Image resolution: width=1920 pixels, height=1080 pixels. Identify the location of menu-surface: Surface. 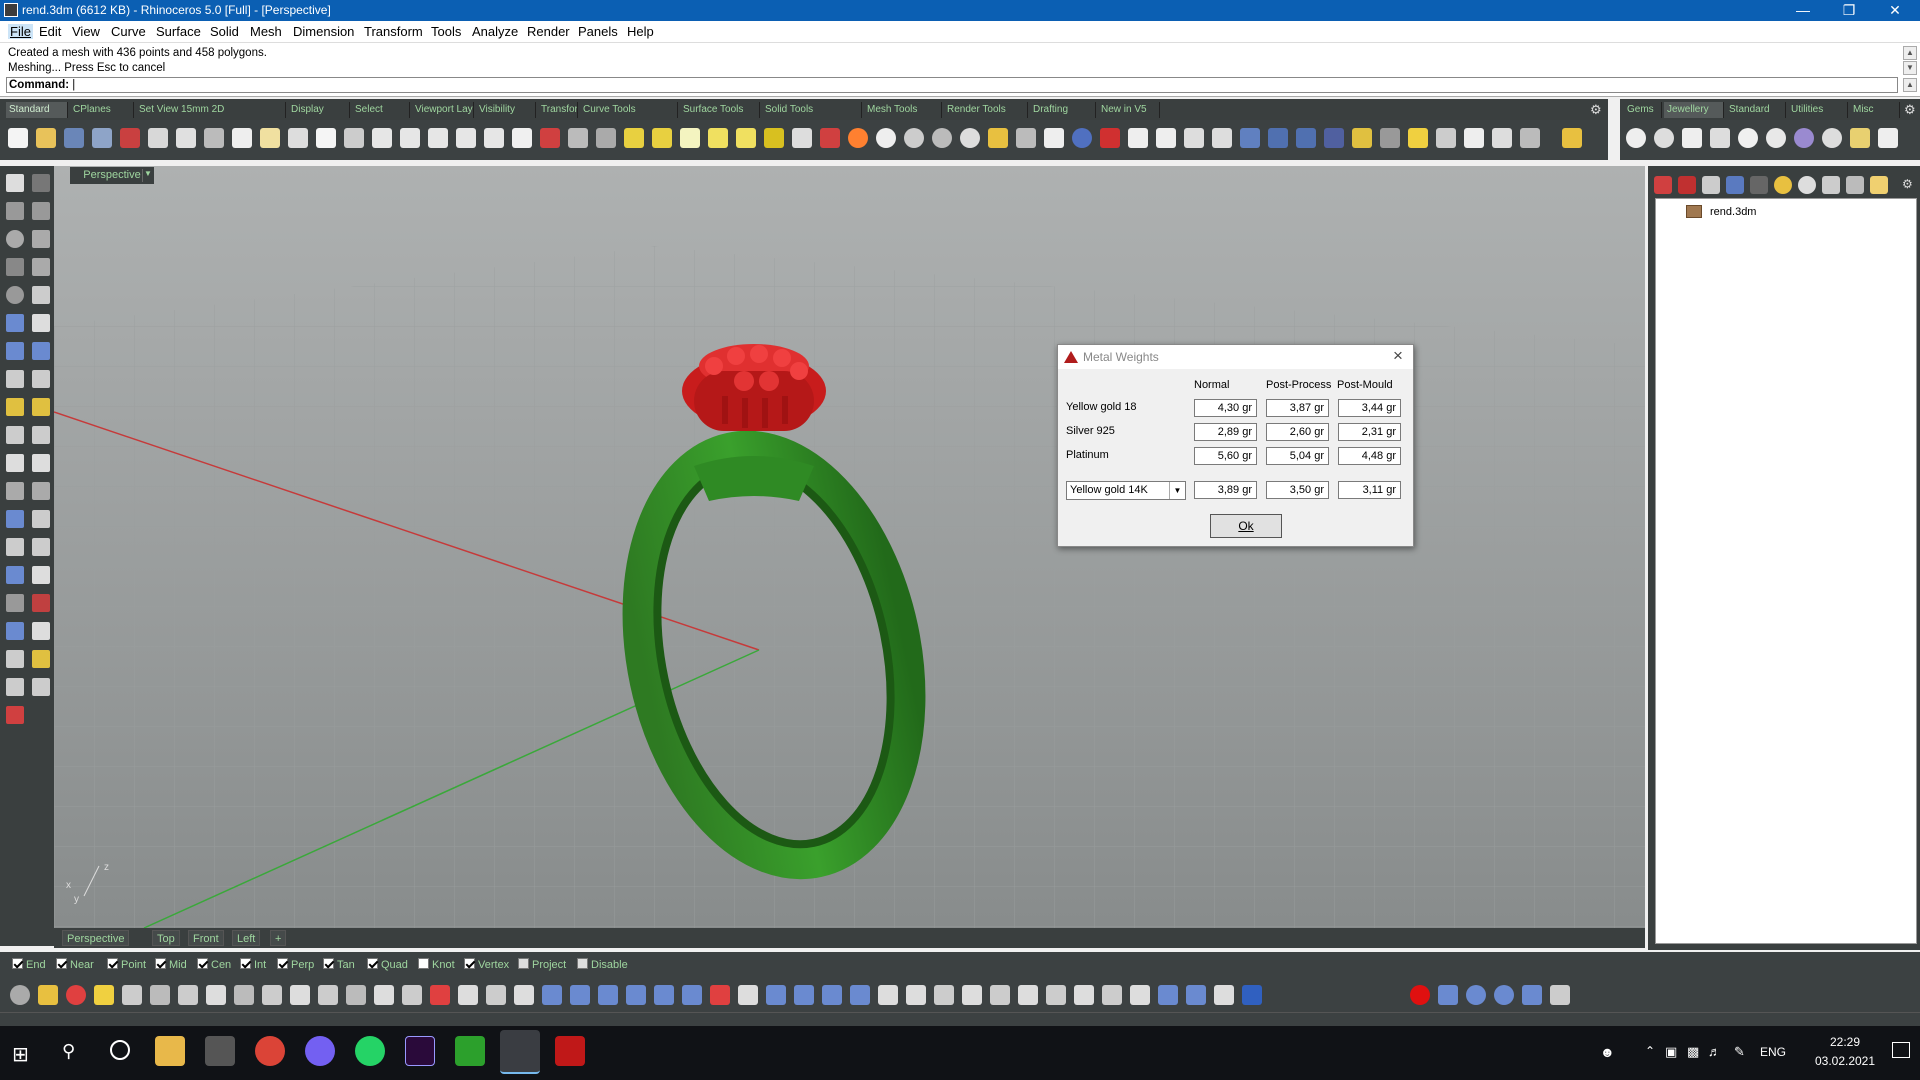
(178, 31).